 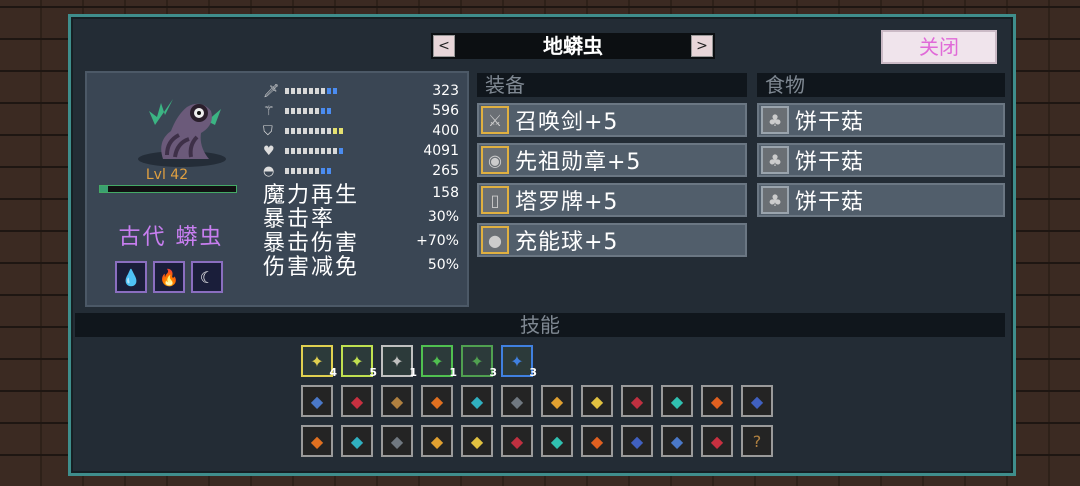 I want to click on character-name: 古代 蟒虫, so click(x=171, y=237).